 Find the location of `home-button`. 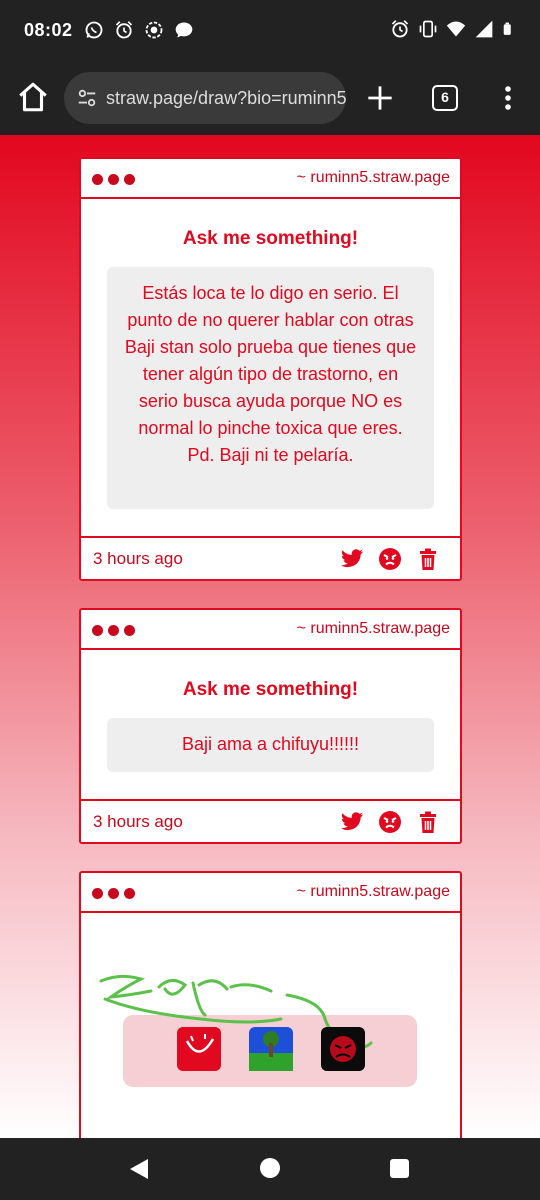

home-button is located at coordinates (270, 1168).